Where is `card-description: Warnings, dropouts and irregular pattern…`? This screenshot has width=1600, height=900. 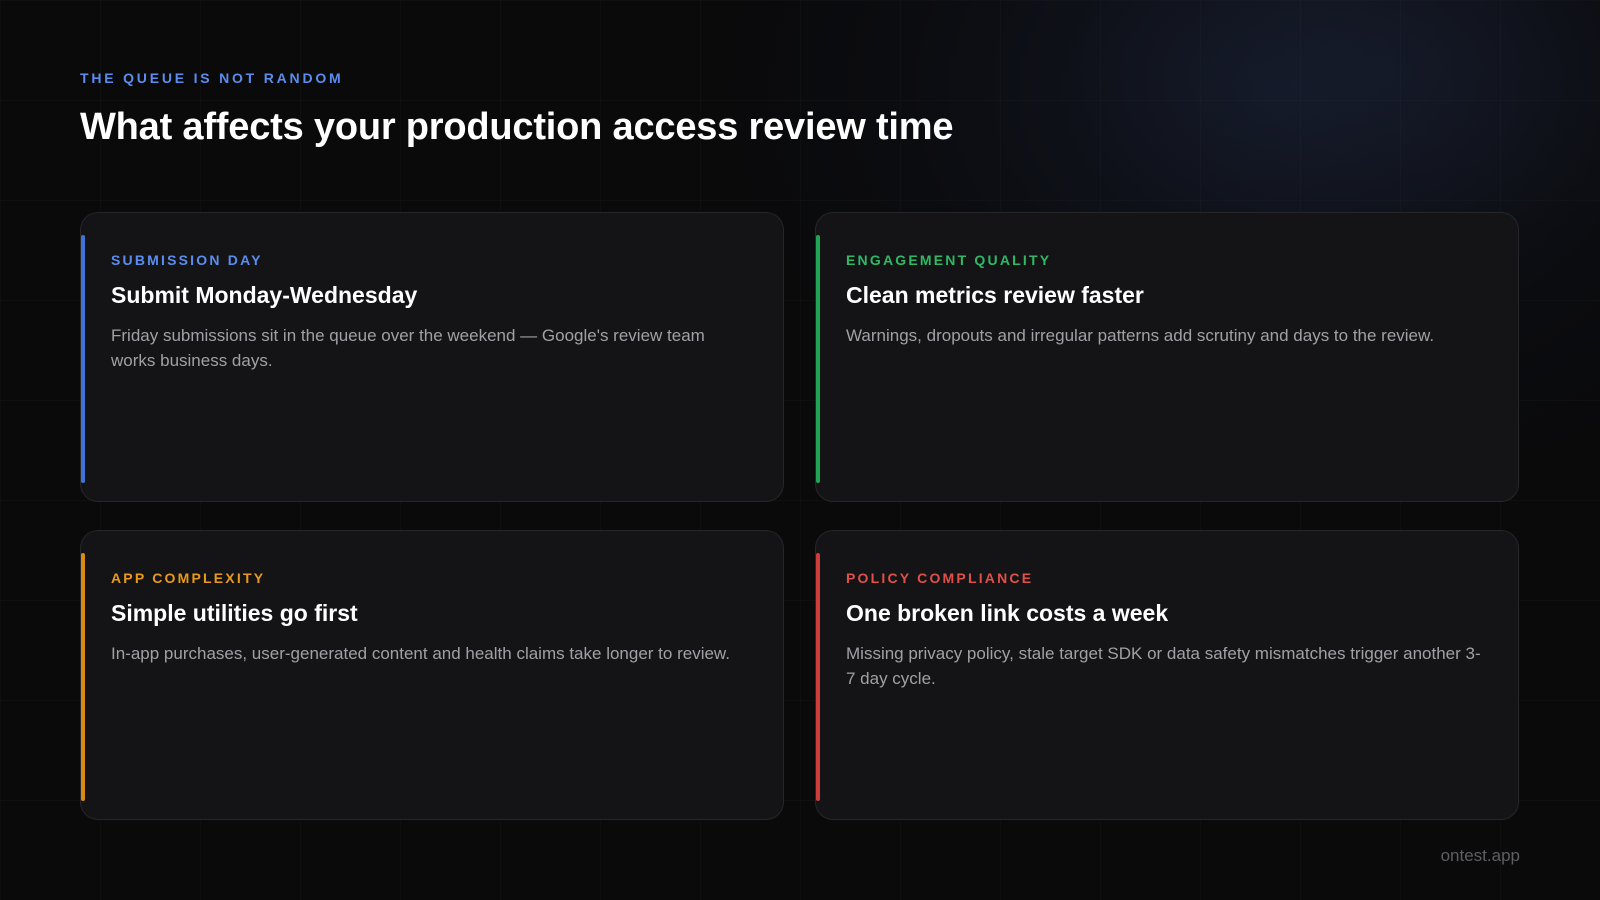
card-description: Warnings, dropouts and irregular pattern… is located at coordinates (1140, 335).